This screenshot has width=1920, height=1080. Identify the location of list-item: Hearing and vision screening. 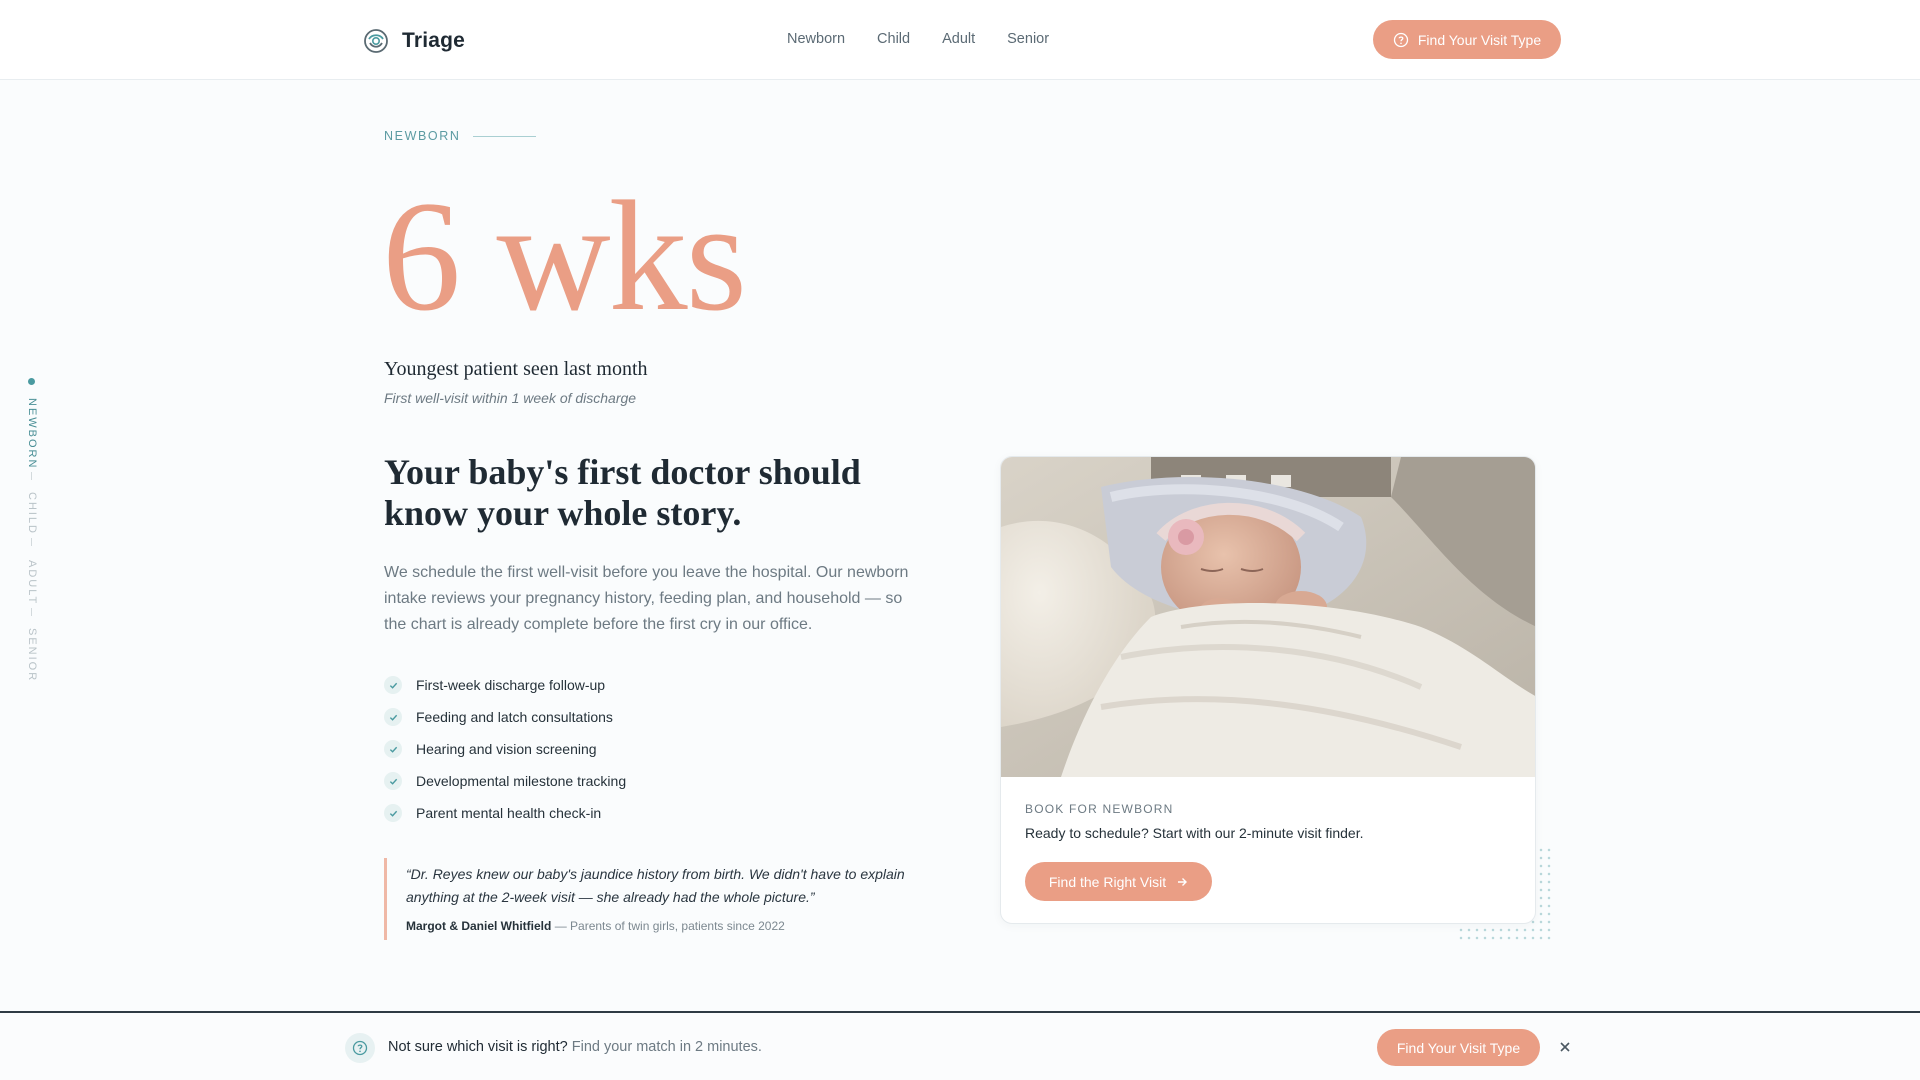
(505, 749).